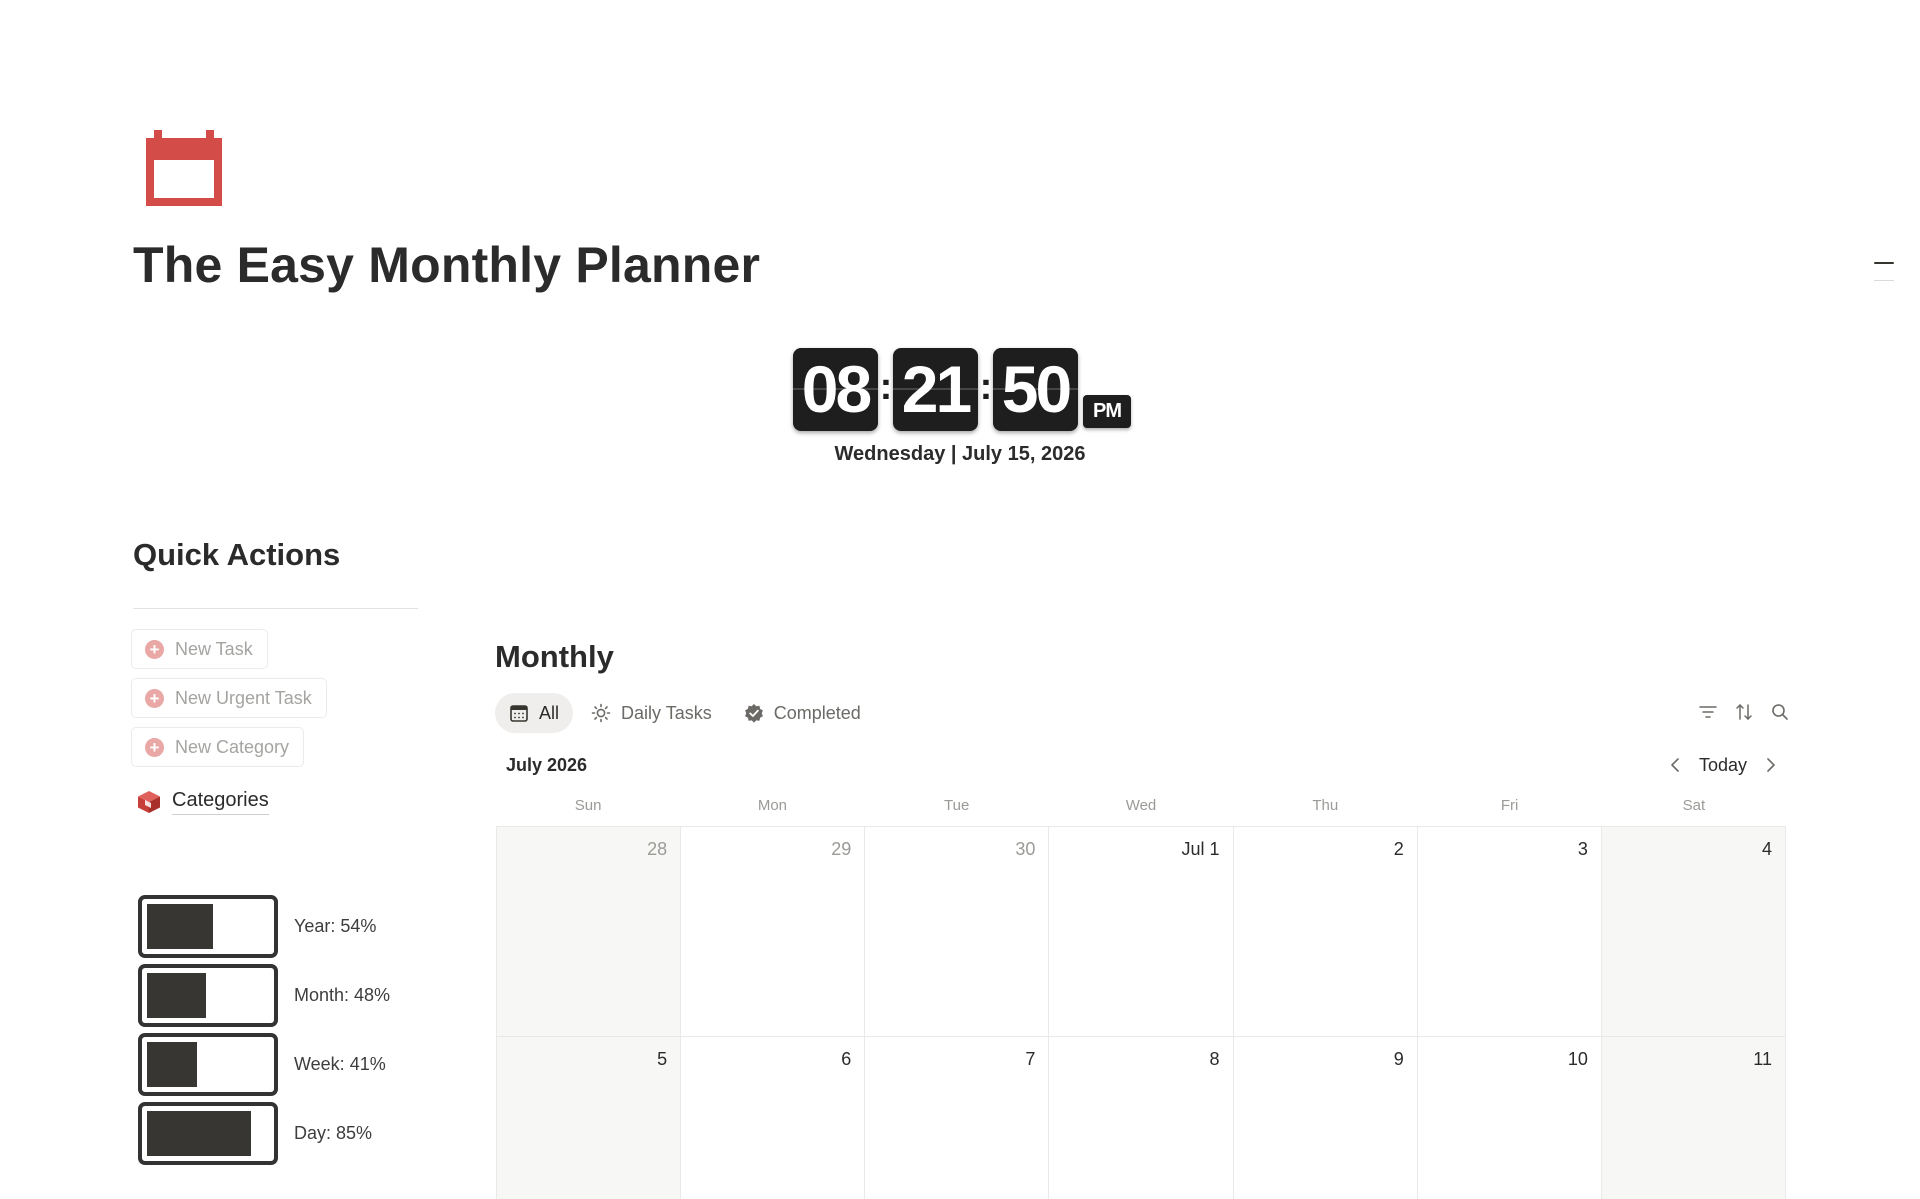 This screenshot has height=1199, width=1920. I want to click on tab-completed: Completed, so click(802, 713).